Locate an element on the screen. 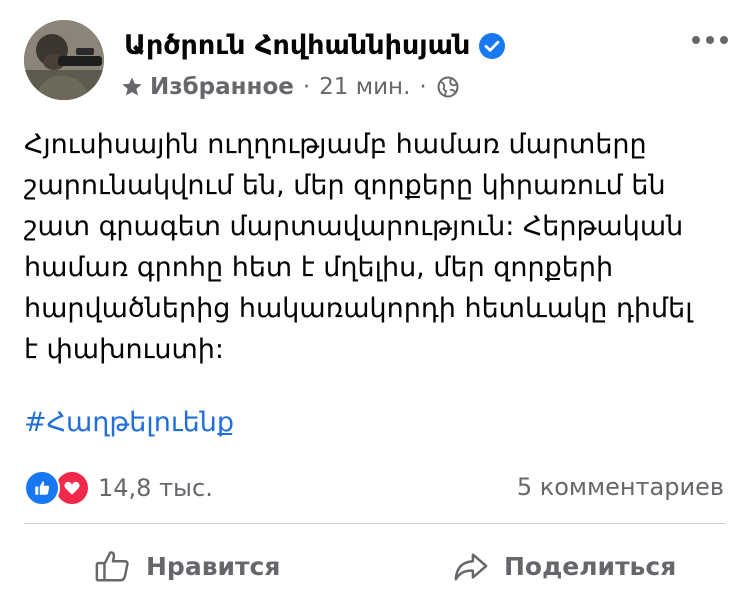 The height and width of the screenshot is (603, 750). post-text-line: Հյուսիսային ուղղությամբ համառ մարտերը is located at coordinates (335, 144).